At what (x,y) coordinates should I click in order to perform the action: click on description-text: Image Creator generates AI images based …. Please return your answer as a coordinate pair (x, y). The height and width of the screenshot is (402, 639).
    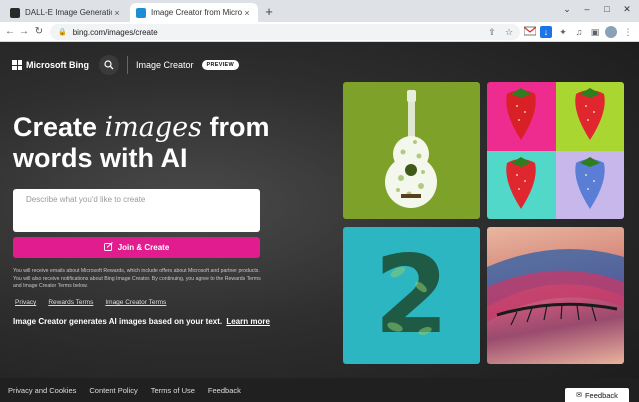
    Looking at the image, I should click on (118, 321).